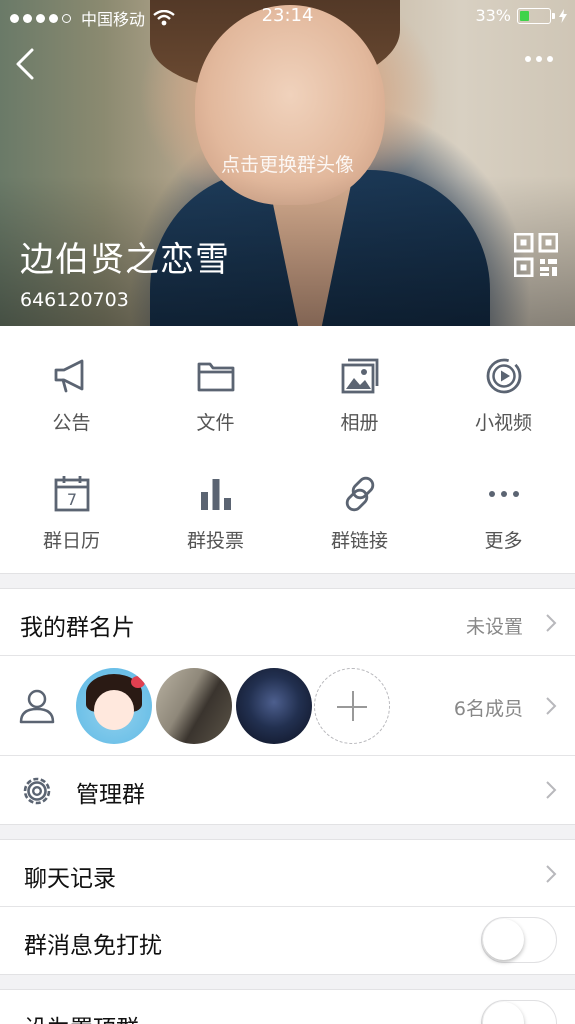 The height and width of the screenshot is (1024, 575). What do you see at coordinates (110, 795) in the screenshot?
I see `manage-group-title: 管理群` at bounding box center [110, 795].